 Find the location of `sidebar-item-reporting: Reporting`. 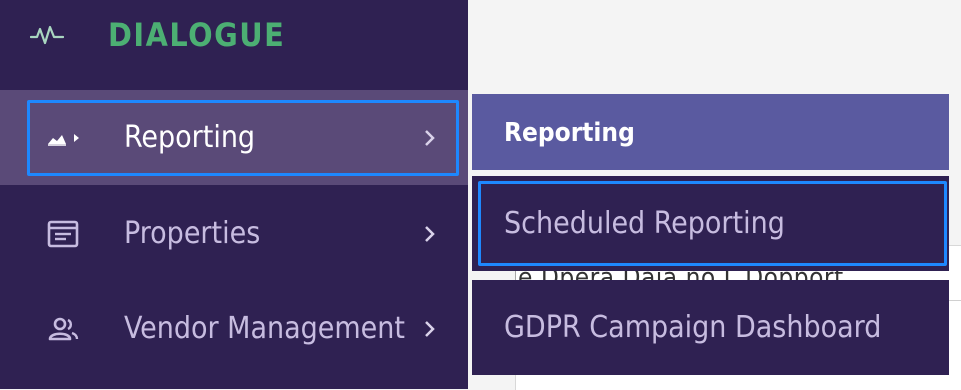

sidebar-item-reporting: Reporting is located at coordinates (234, 137).